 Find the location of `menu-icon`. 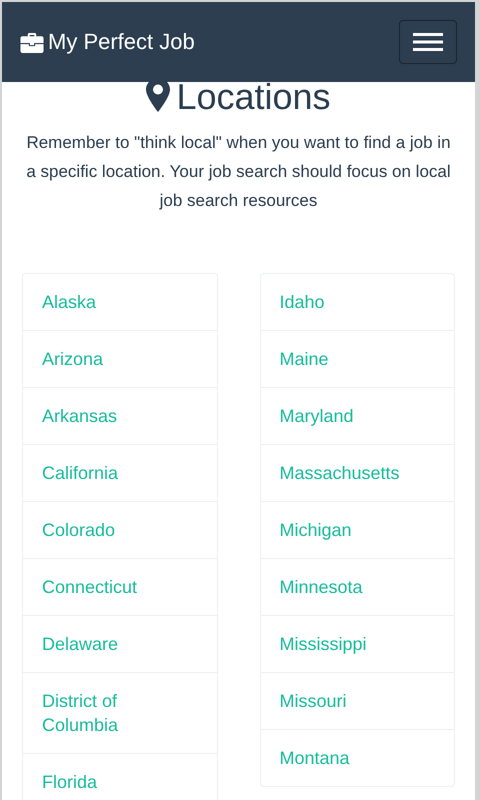

menu-icon is located at coordinates (428, 42).